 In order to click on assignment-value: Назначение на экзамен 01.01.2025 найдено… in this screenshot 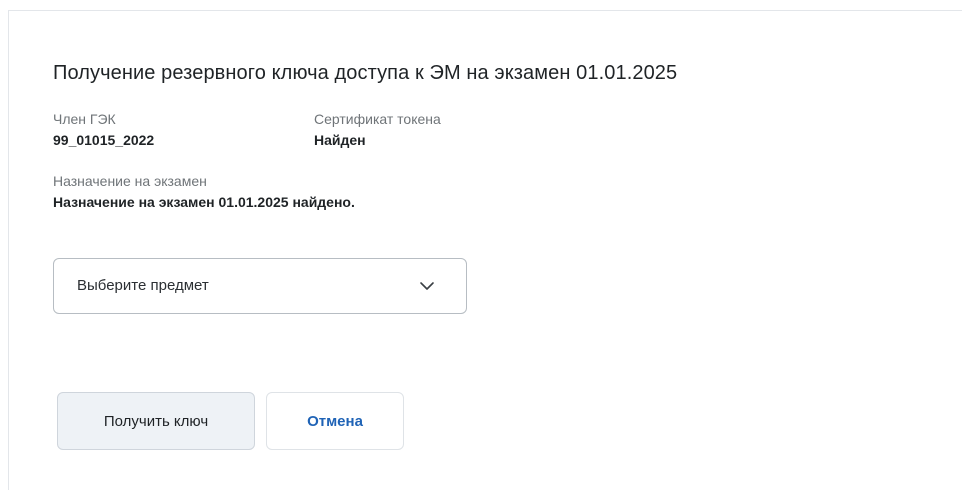, I will do `click(204, 202)`.